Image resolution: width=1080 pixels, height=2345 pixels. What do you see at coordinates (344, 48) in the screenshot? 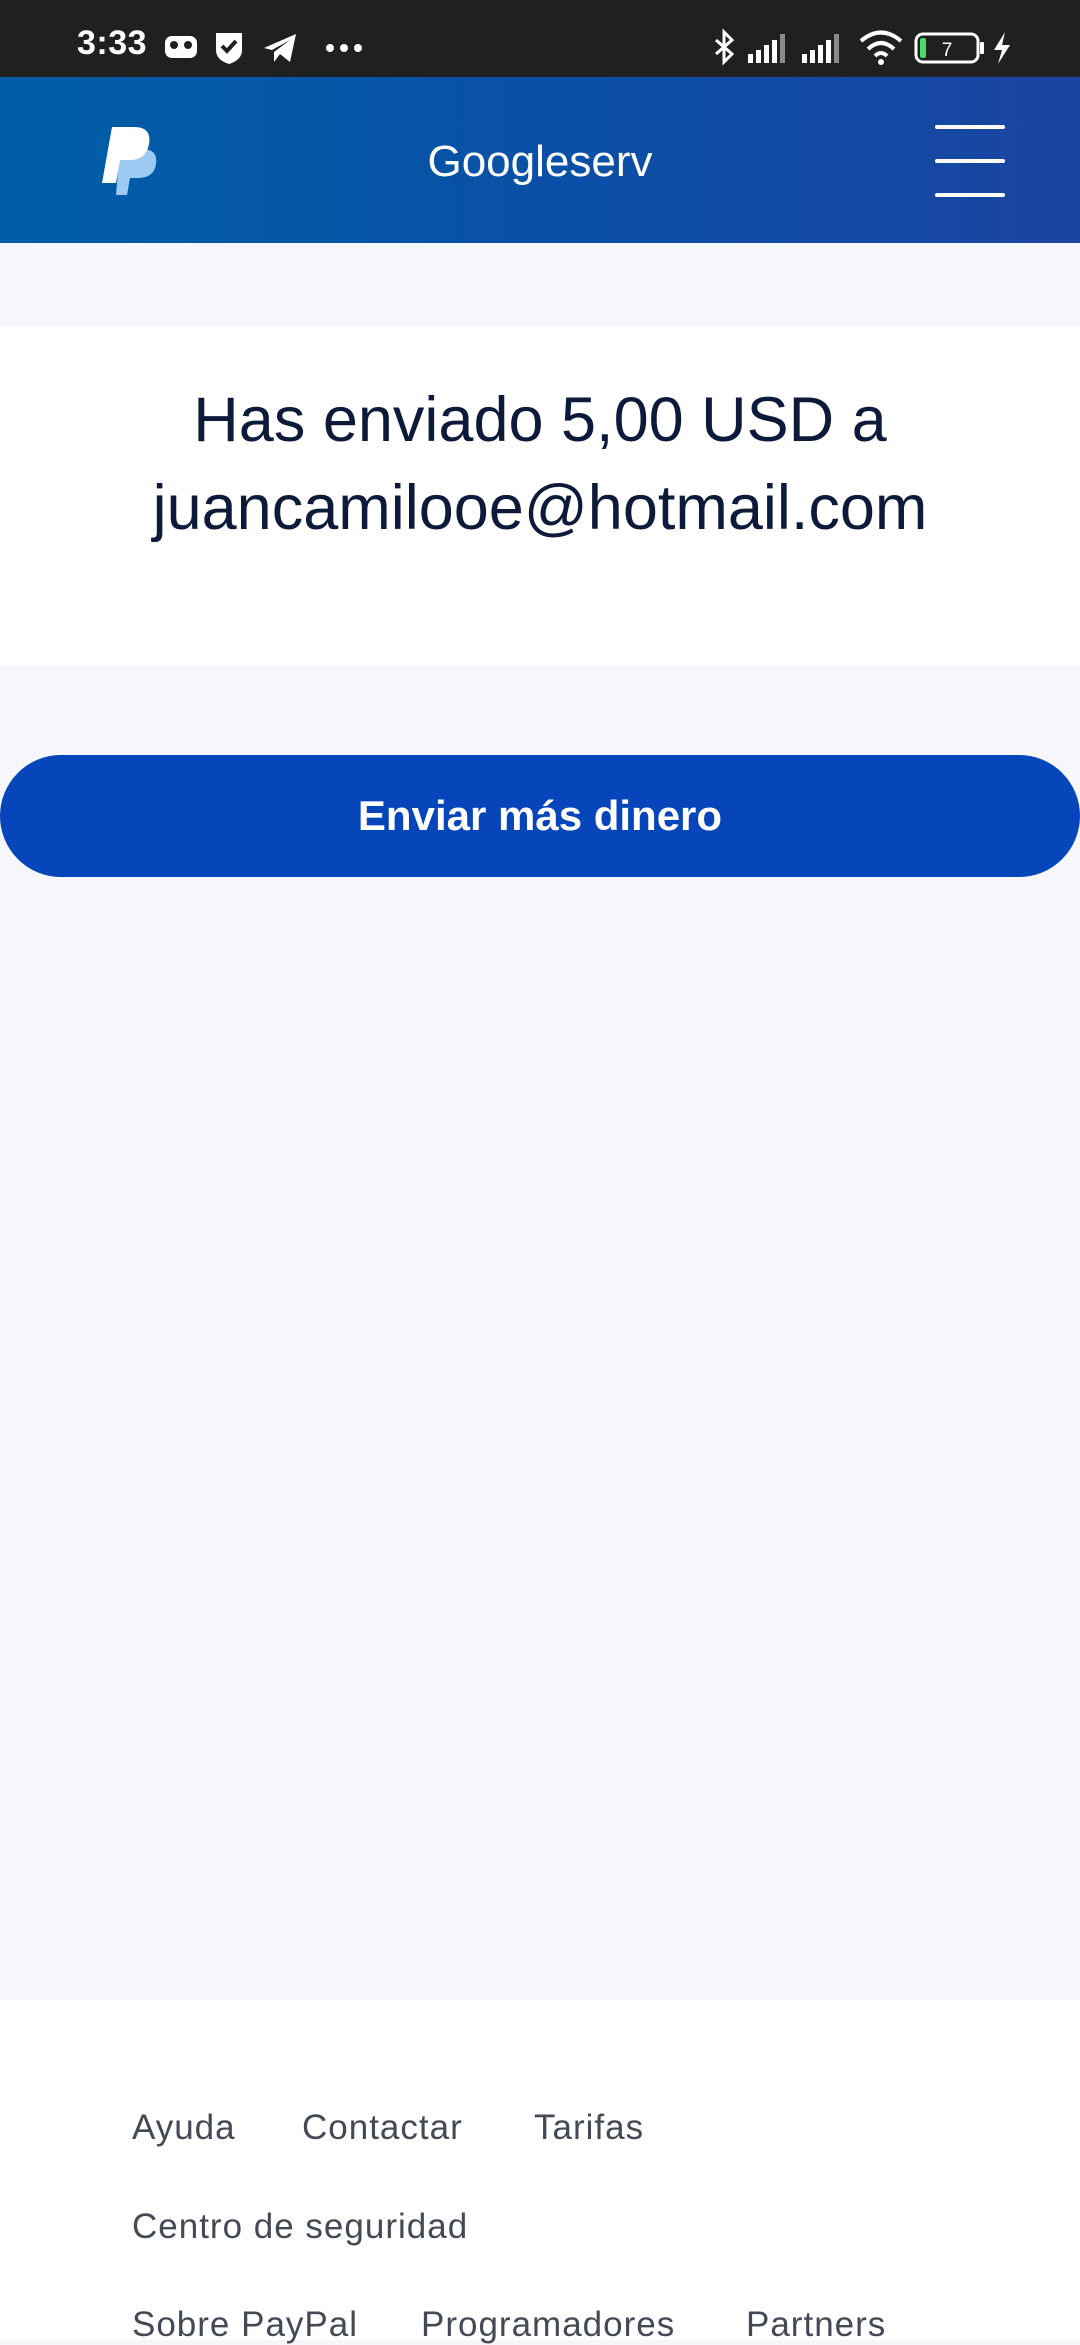
I see `more-dots-icon` at bounding box center [344, 48].